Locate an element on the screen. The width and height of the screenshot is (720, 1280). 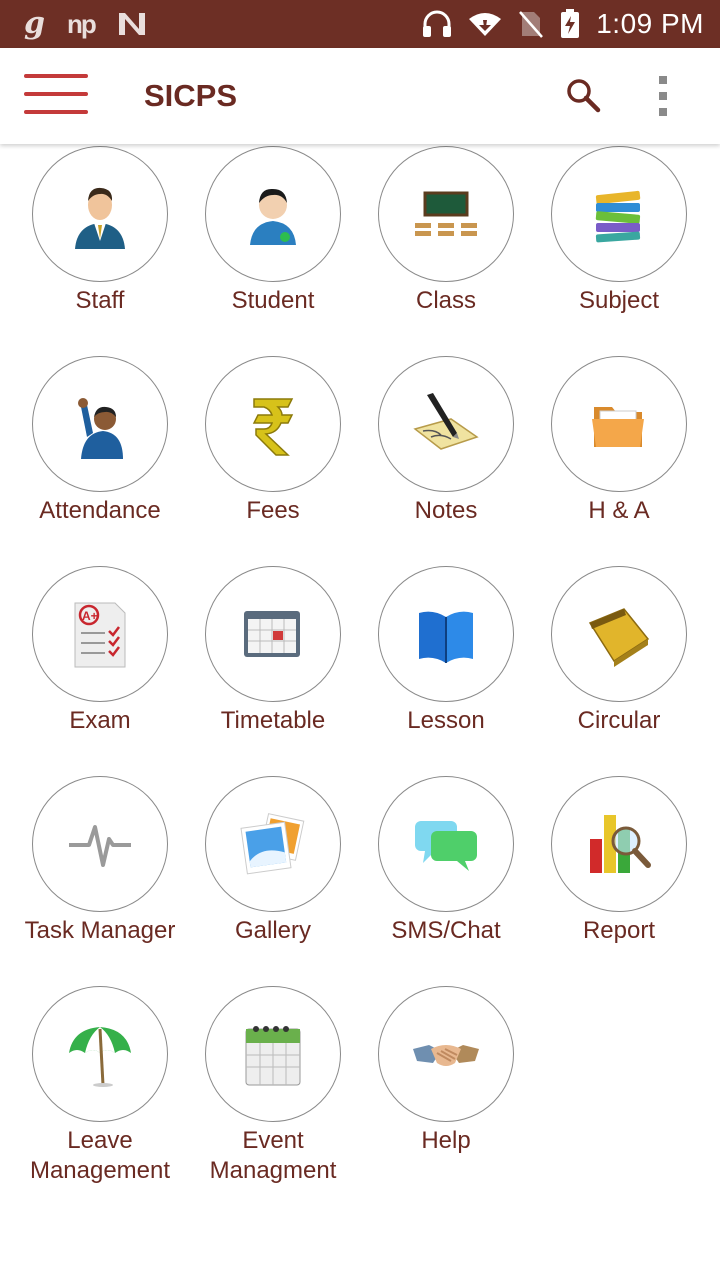
tile-sms-chat: SMS/Chat is located at coordinates (446, 881).